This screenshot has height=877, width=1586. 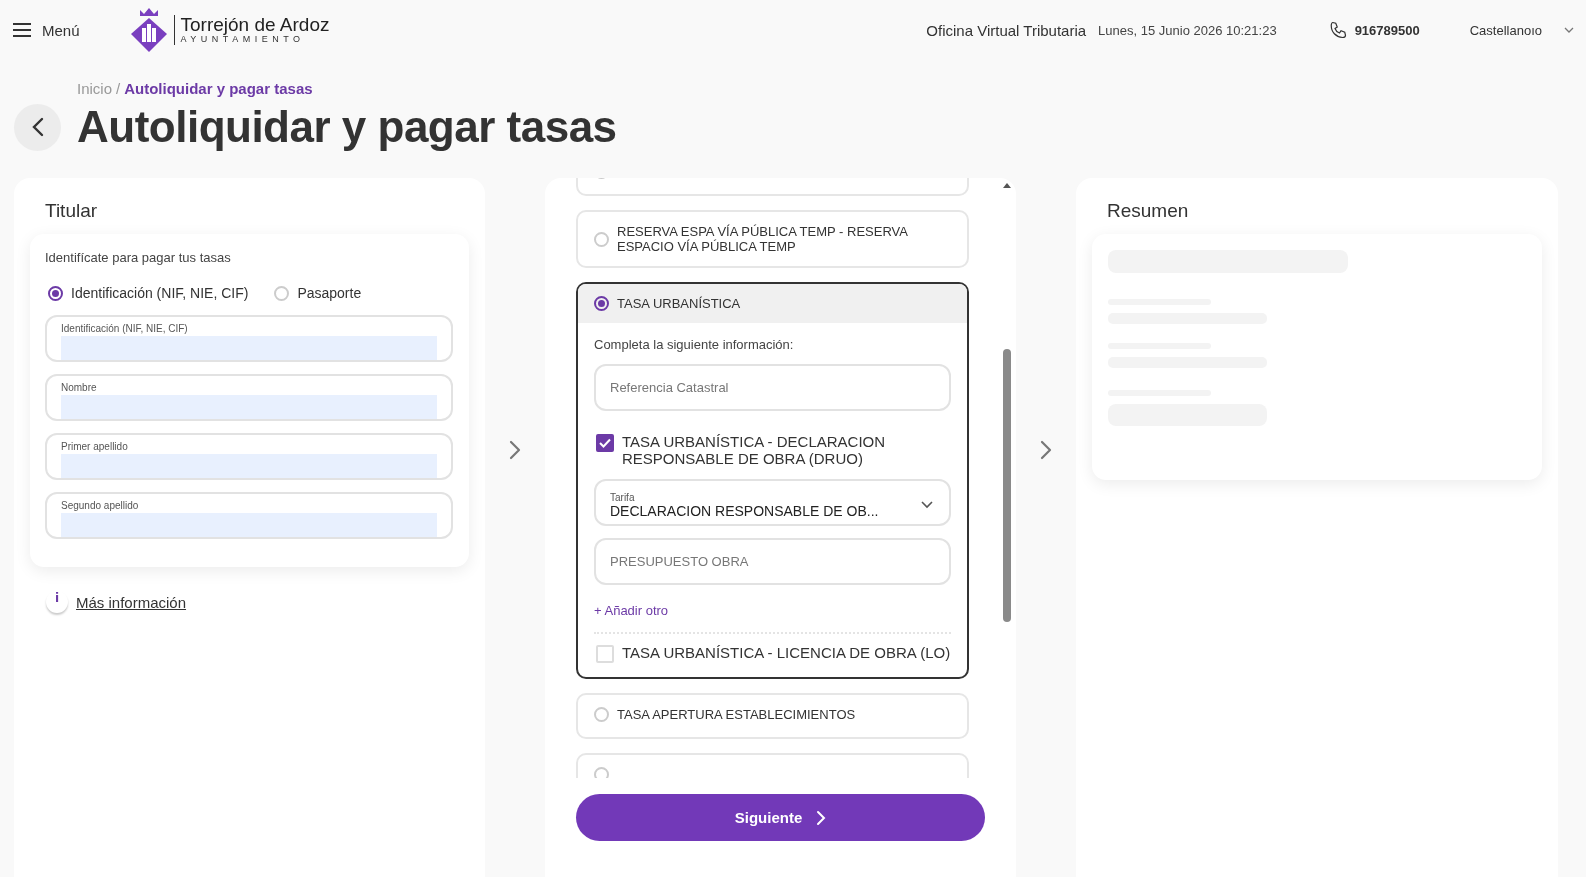 I want to click on date-time: Lunes, 15 Junio 2026 10:21:23, so click(x=1187, y=30).